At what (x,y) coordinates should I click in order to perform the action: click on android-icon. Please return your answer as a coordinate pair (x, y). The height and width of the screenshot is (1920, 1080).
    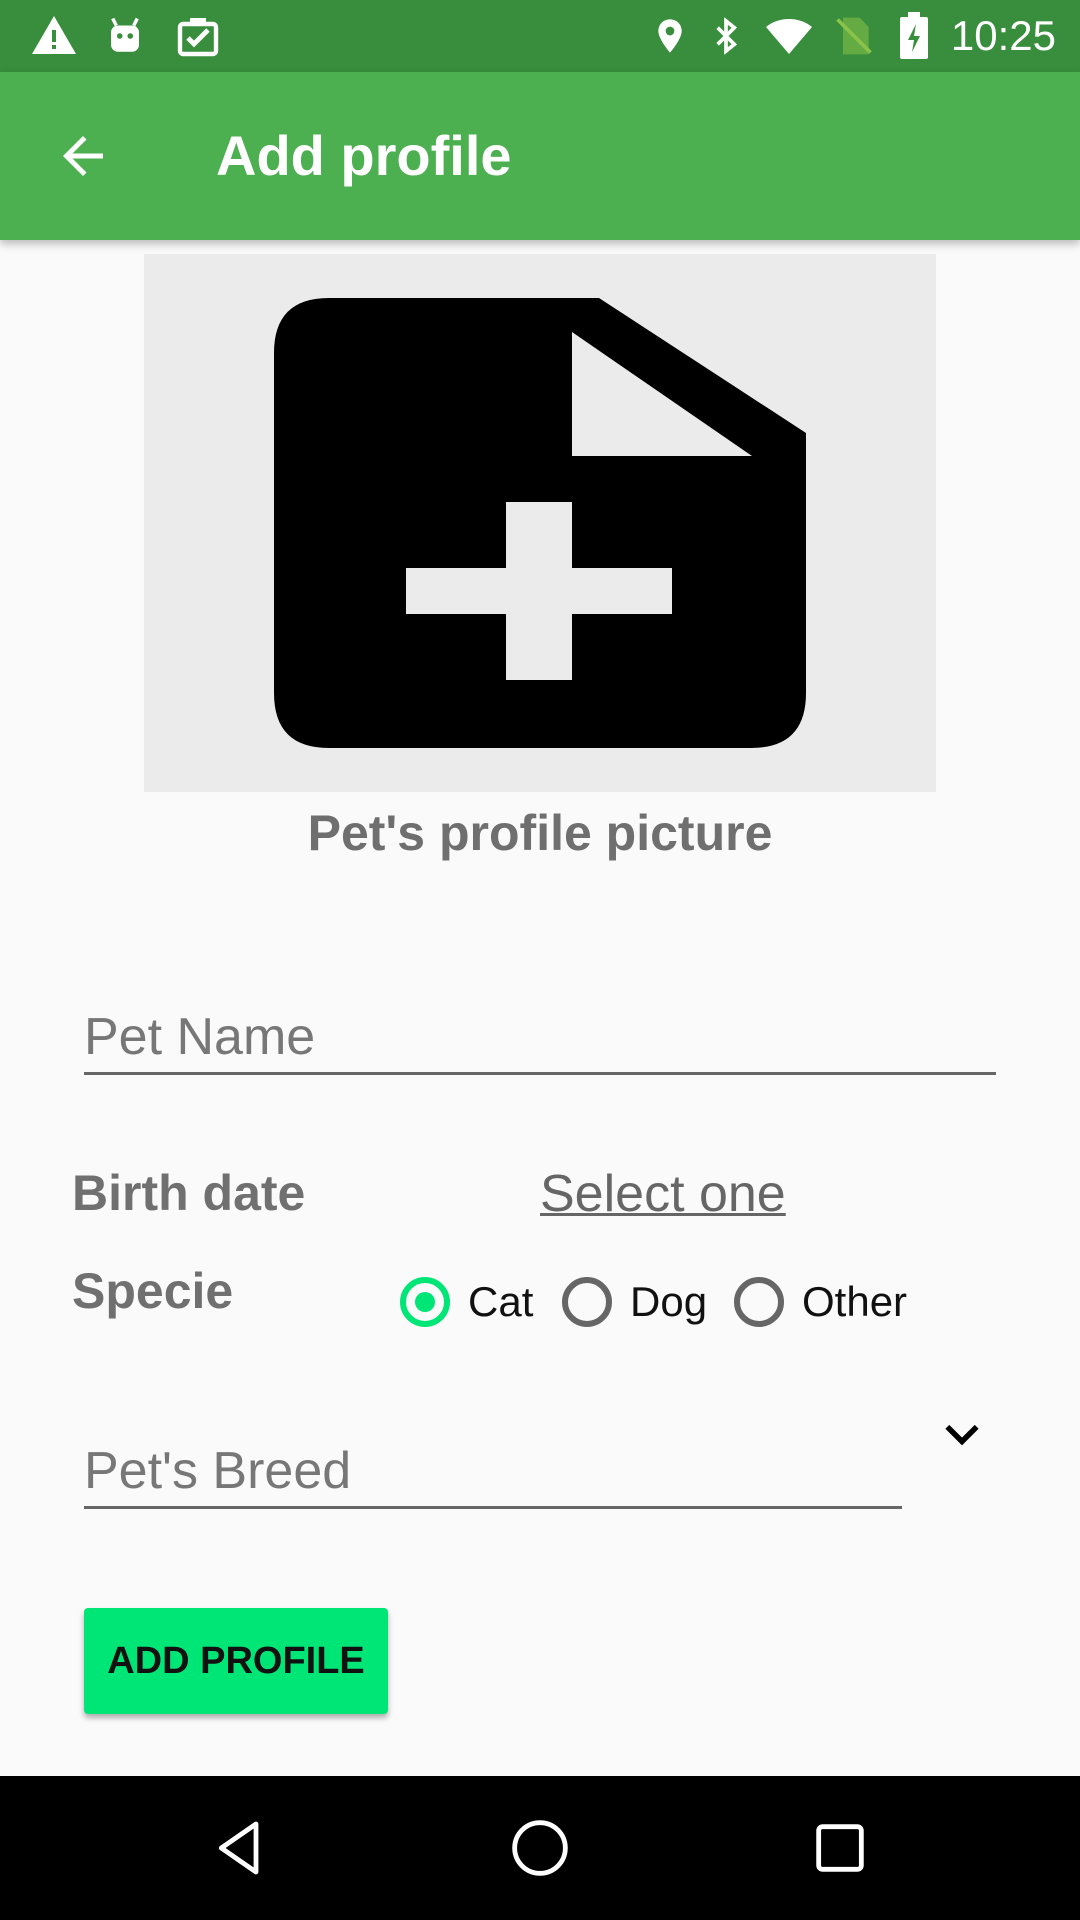
    Looking at the image, I should click on (125, 34).